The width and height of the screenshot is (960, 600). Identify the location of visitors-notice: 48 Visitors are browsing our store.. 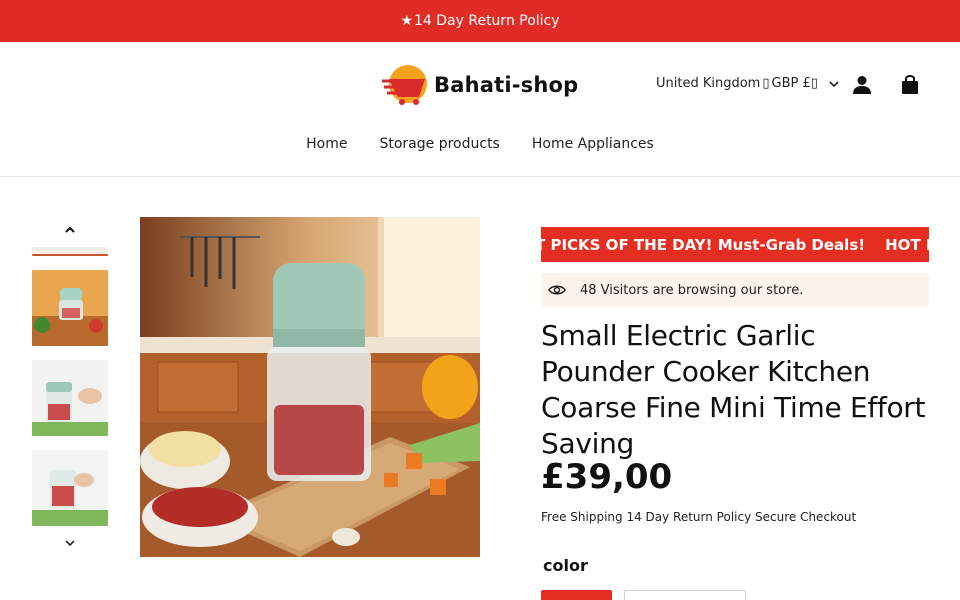
(735, 290).